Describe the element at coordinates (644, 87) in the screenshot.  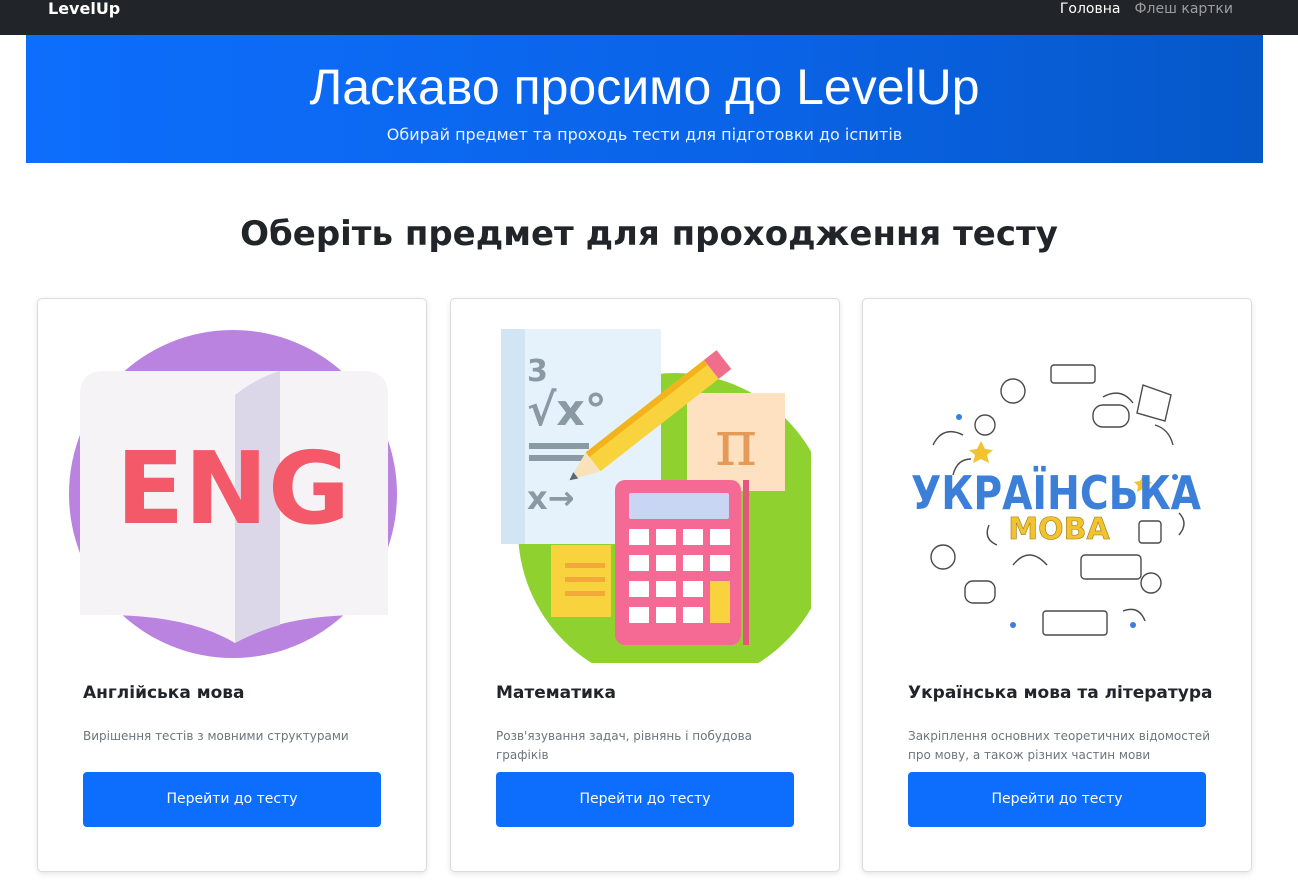
I see `hero-title: Ласкаво просимо до LevelUp` at that location.